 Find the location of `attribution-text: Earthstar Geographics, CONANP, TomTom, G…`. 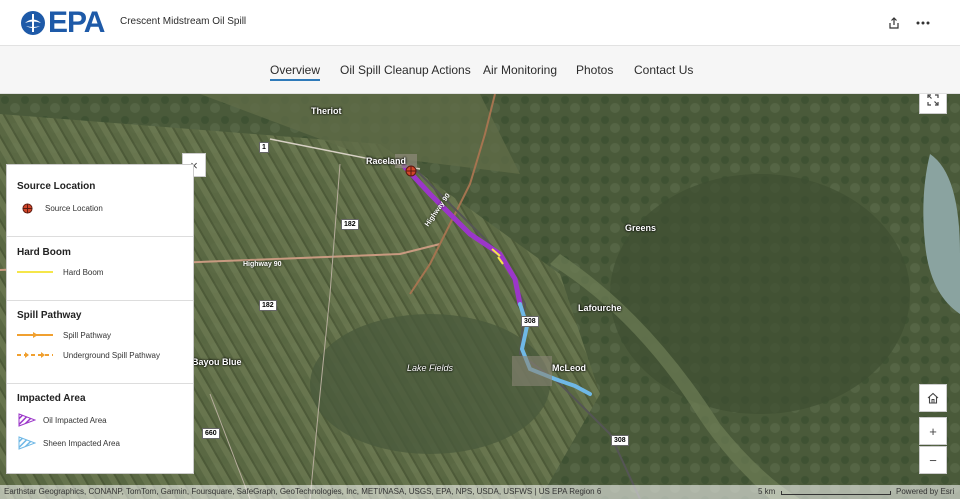

attribution-text: Earthstar Geographics, CONANP, TomTom, G… is located at coordinates (302, 491).